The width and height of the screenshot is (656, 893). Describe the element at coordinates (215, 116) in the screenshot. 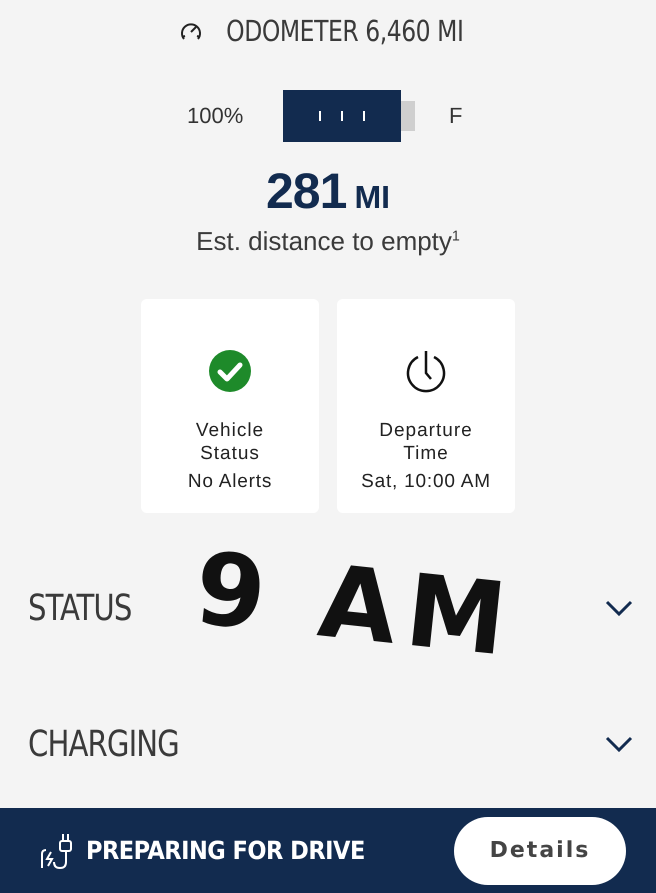

I see `battery-percent: 100%` at that location.